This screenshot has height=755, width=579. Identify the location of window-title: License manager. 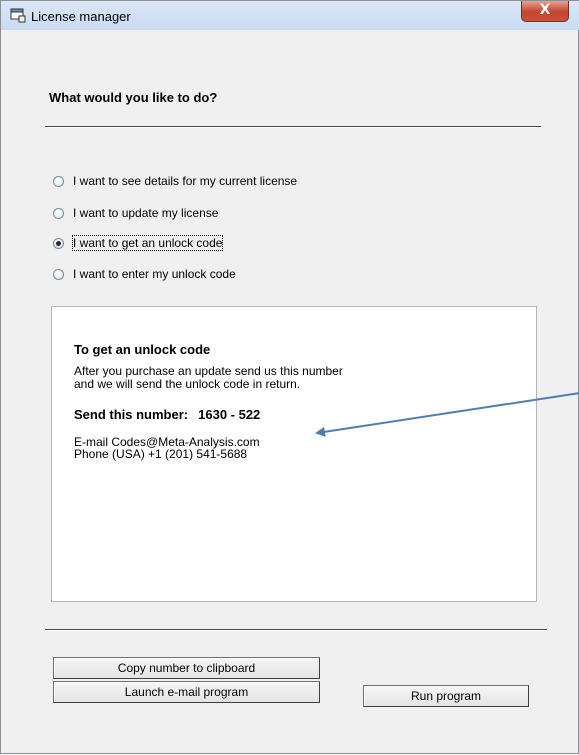
(81, 16).